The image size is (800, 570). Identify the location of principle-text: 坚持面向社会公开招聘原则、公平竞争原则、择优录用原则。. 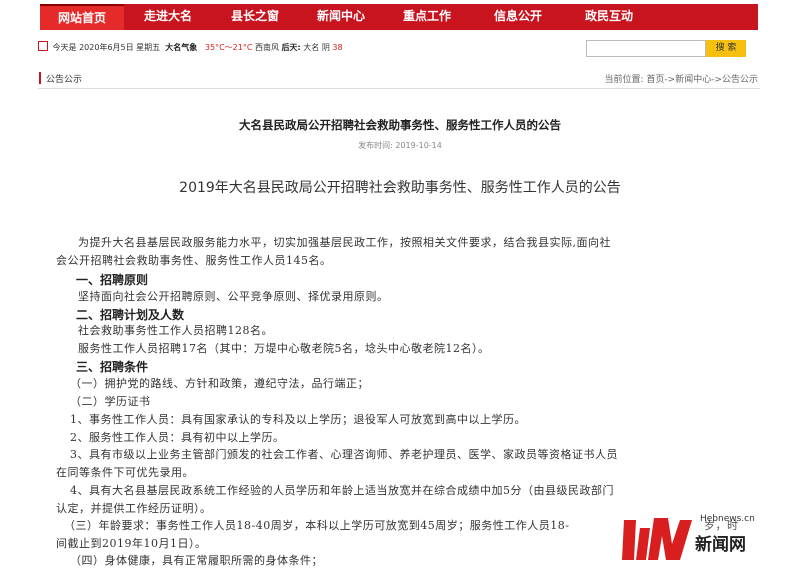
(233, 296).